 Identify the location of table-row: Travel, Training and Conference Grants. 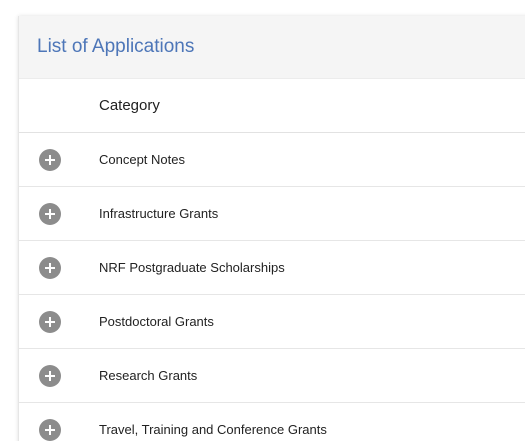
(272, 422).